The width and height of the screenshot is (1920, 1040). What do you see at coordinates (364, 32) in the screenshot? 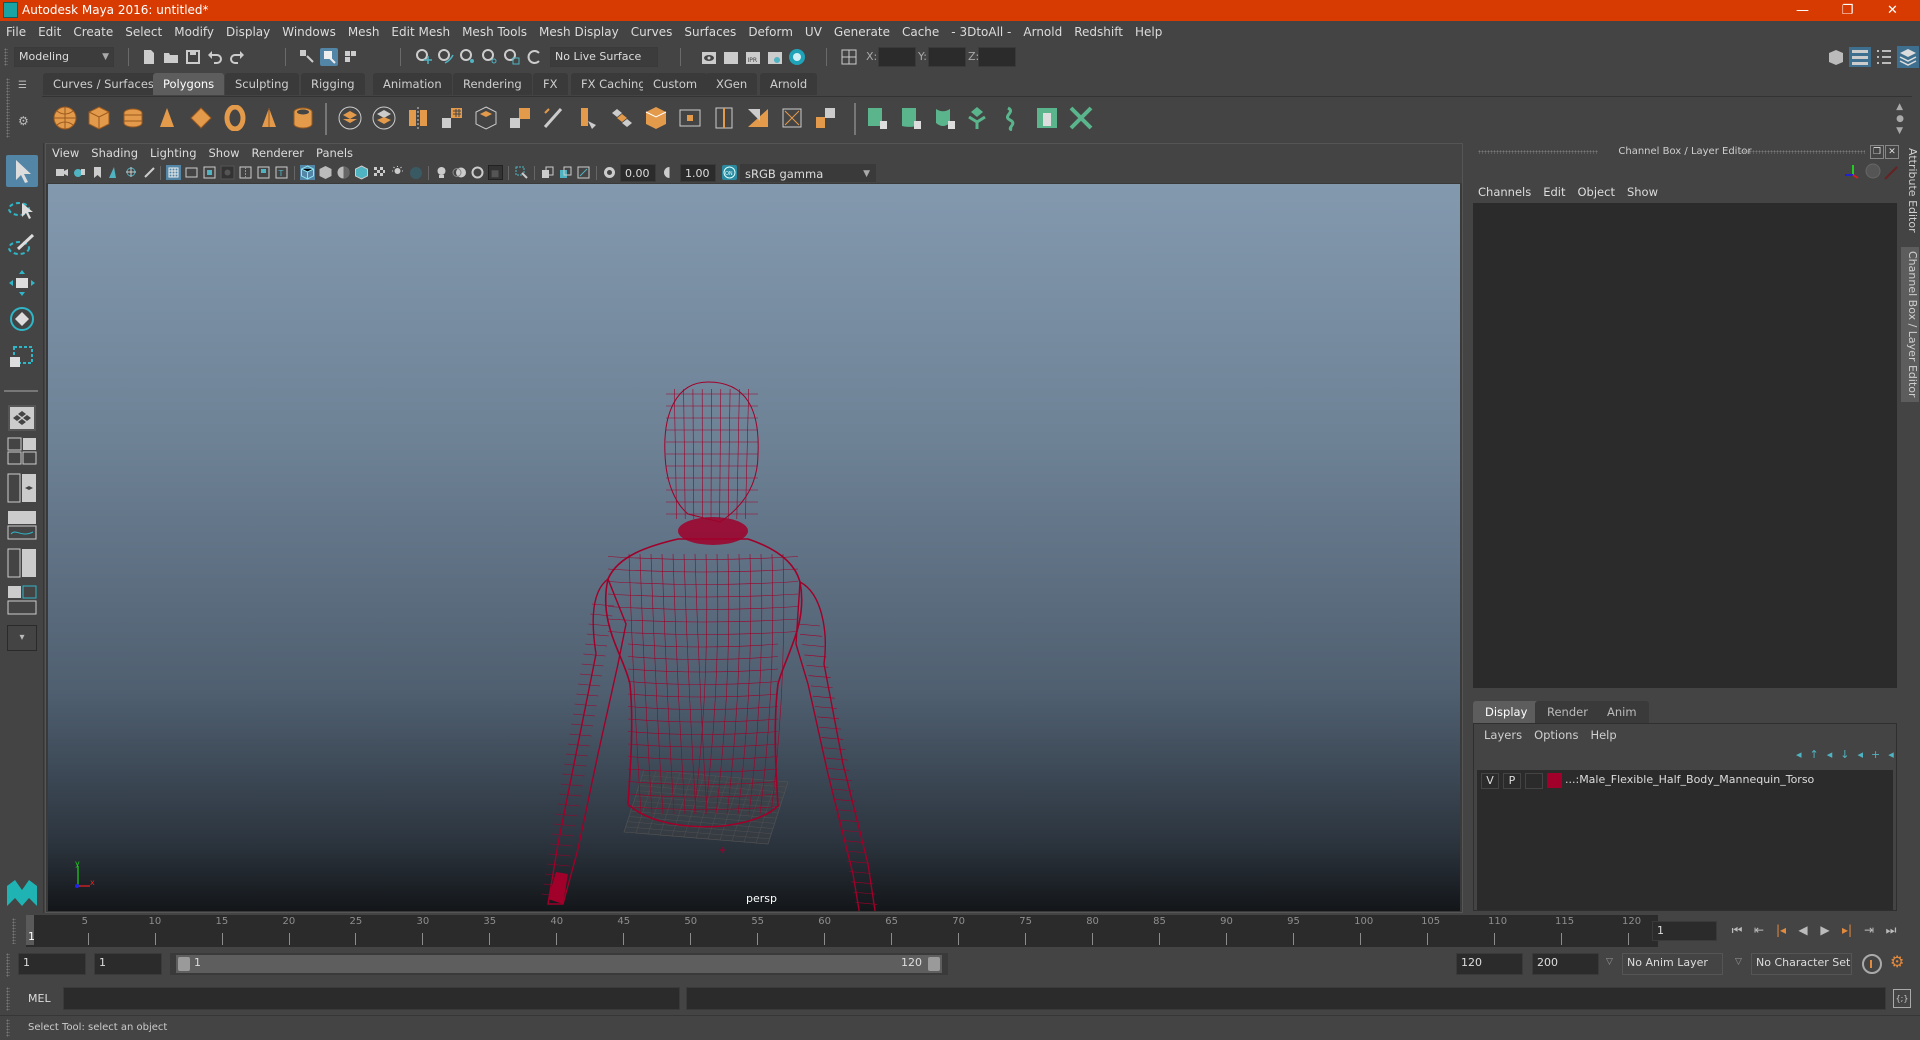
I see `menu-mesh: Mesh` at bounding box center [364, 32].